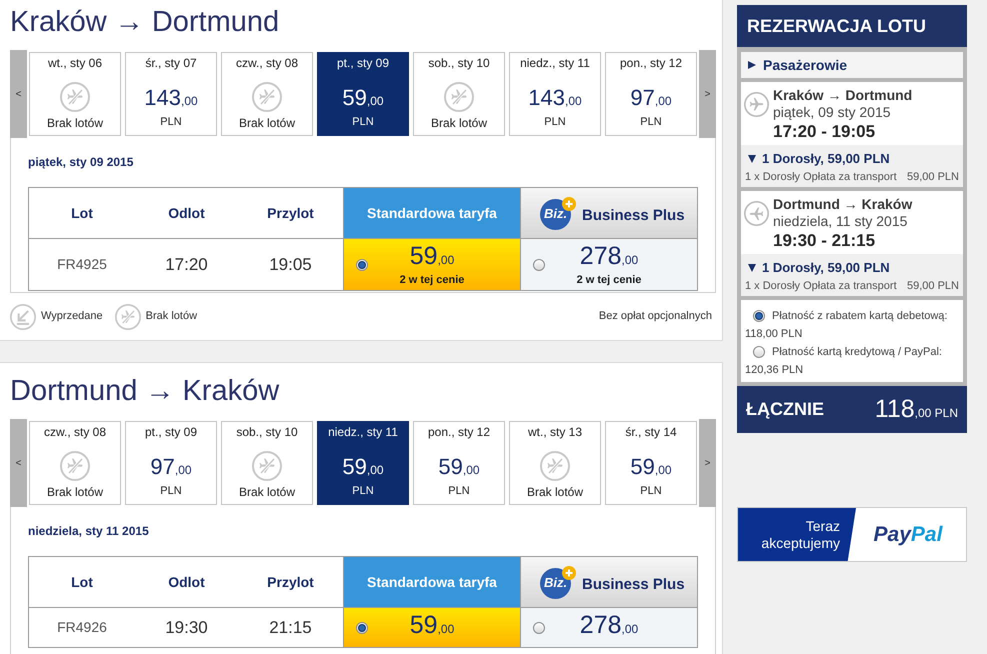 This screenshot has height=654, width=987. I want to click on flight-number-cell: FR4926, so click(82, 627).